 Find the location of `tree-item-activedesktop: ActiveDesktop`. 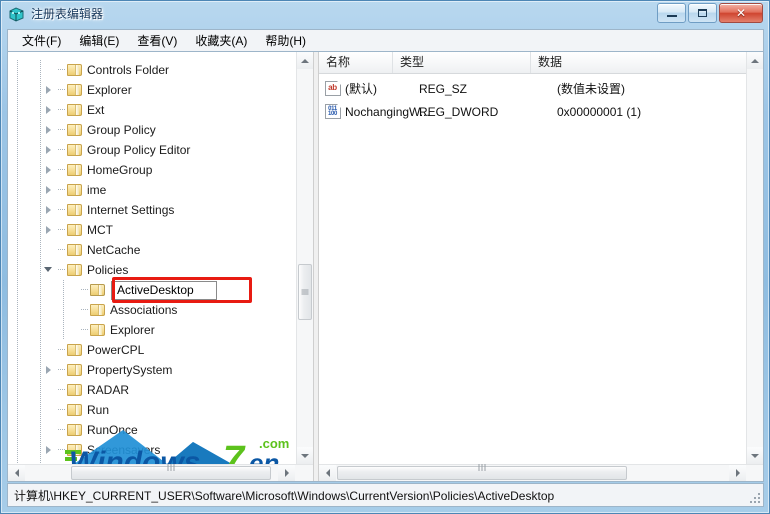

tree-item-activedesktop: ActiveDesktop is located at coordinates (152, 290).